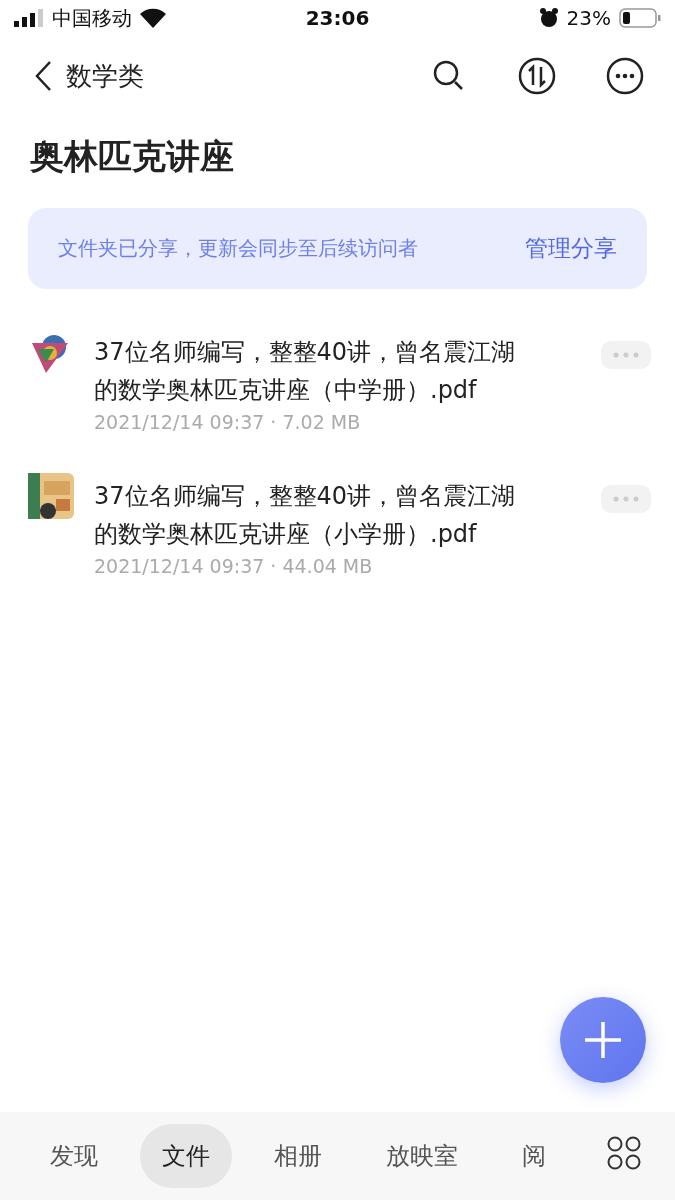  Describe the element at coordinates (624, 1153) in the screenshot. I see `grid-icon` at that location.